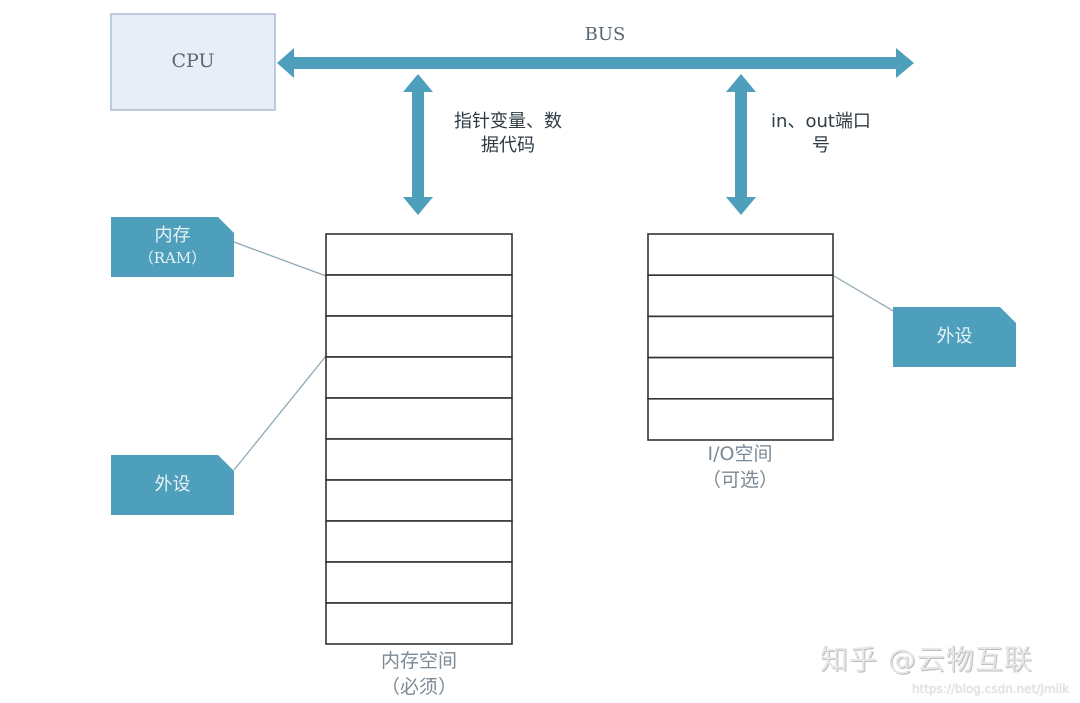 The image size is (1080, 703). What do you see at coordinates (172, 484) in the screenshot?
I see `left-peripheral-tag-label: 外设` at bounding box center [172, 484].